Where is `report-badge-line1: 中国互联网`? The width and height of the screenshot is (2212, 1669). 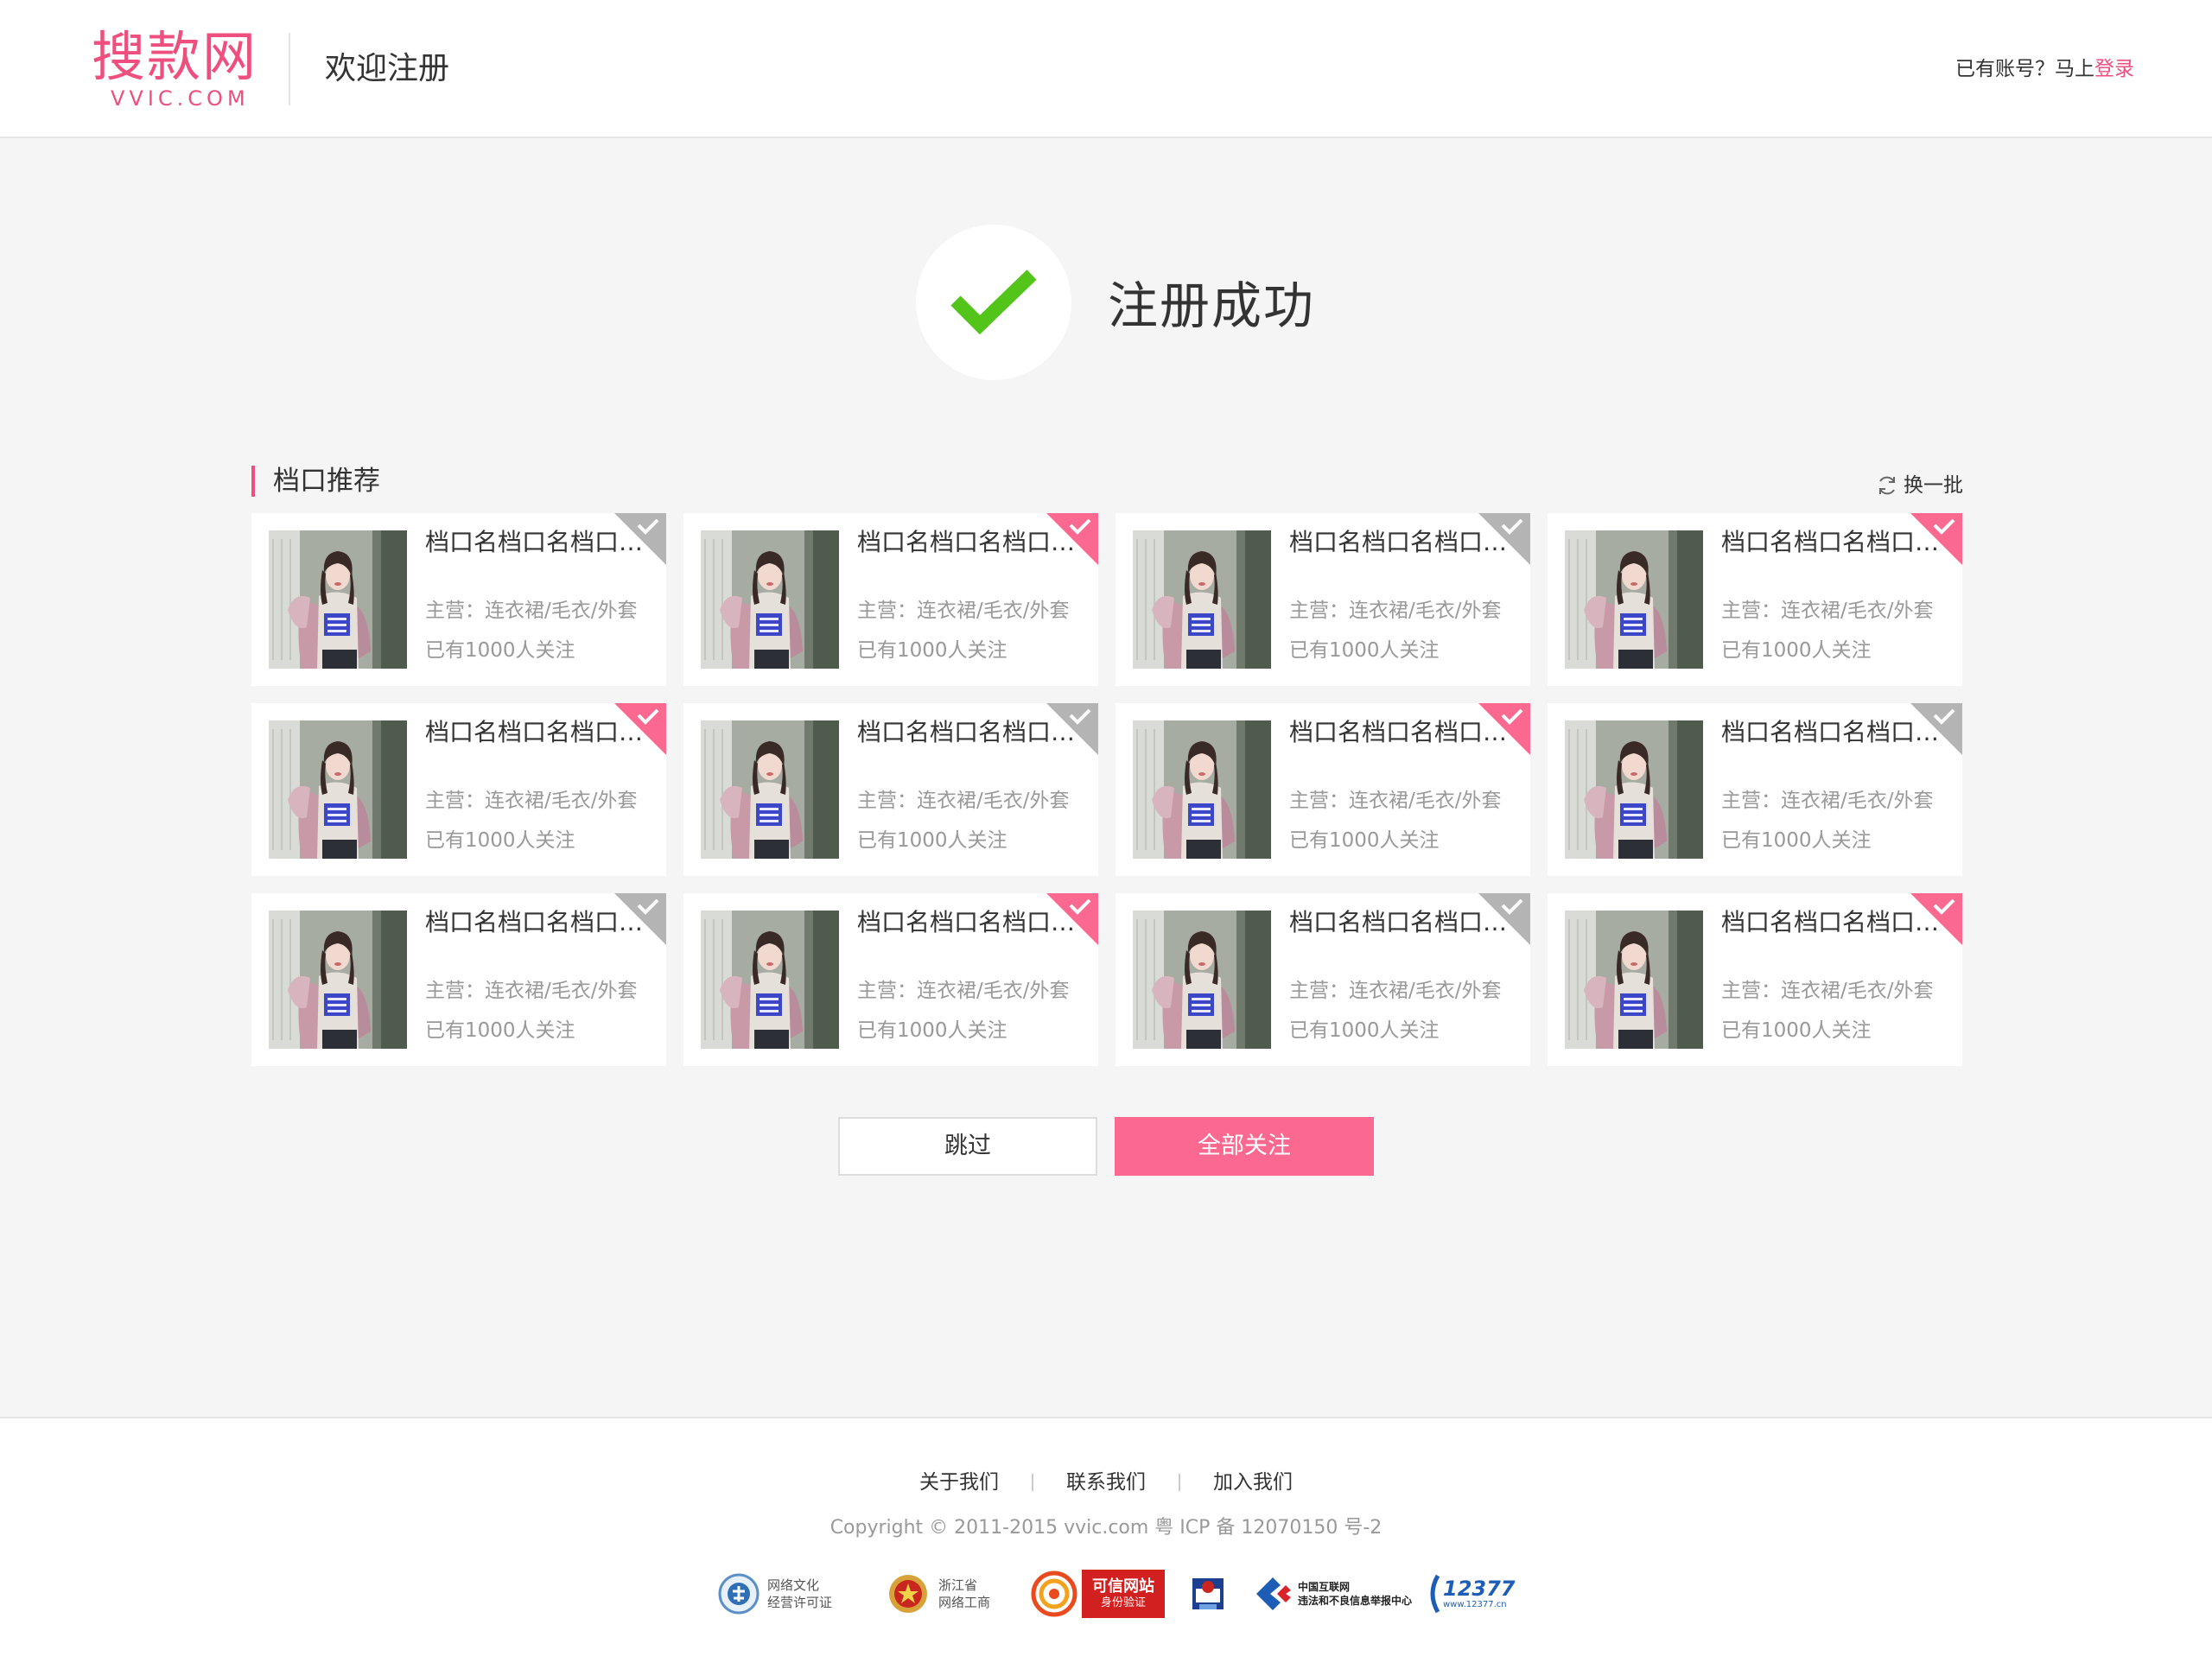 report-badge-line1: 中国互联网 is located at coordinates (1324, 1587).